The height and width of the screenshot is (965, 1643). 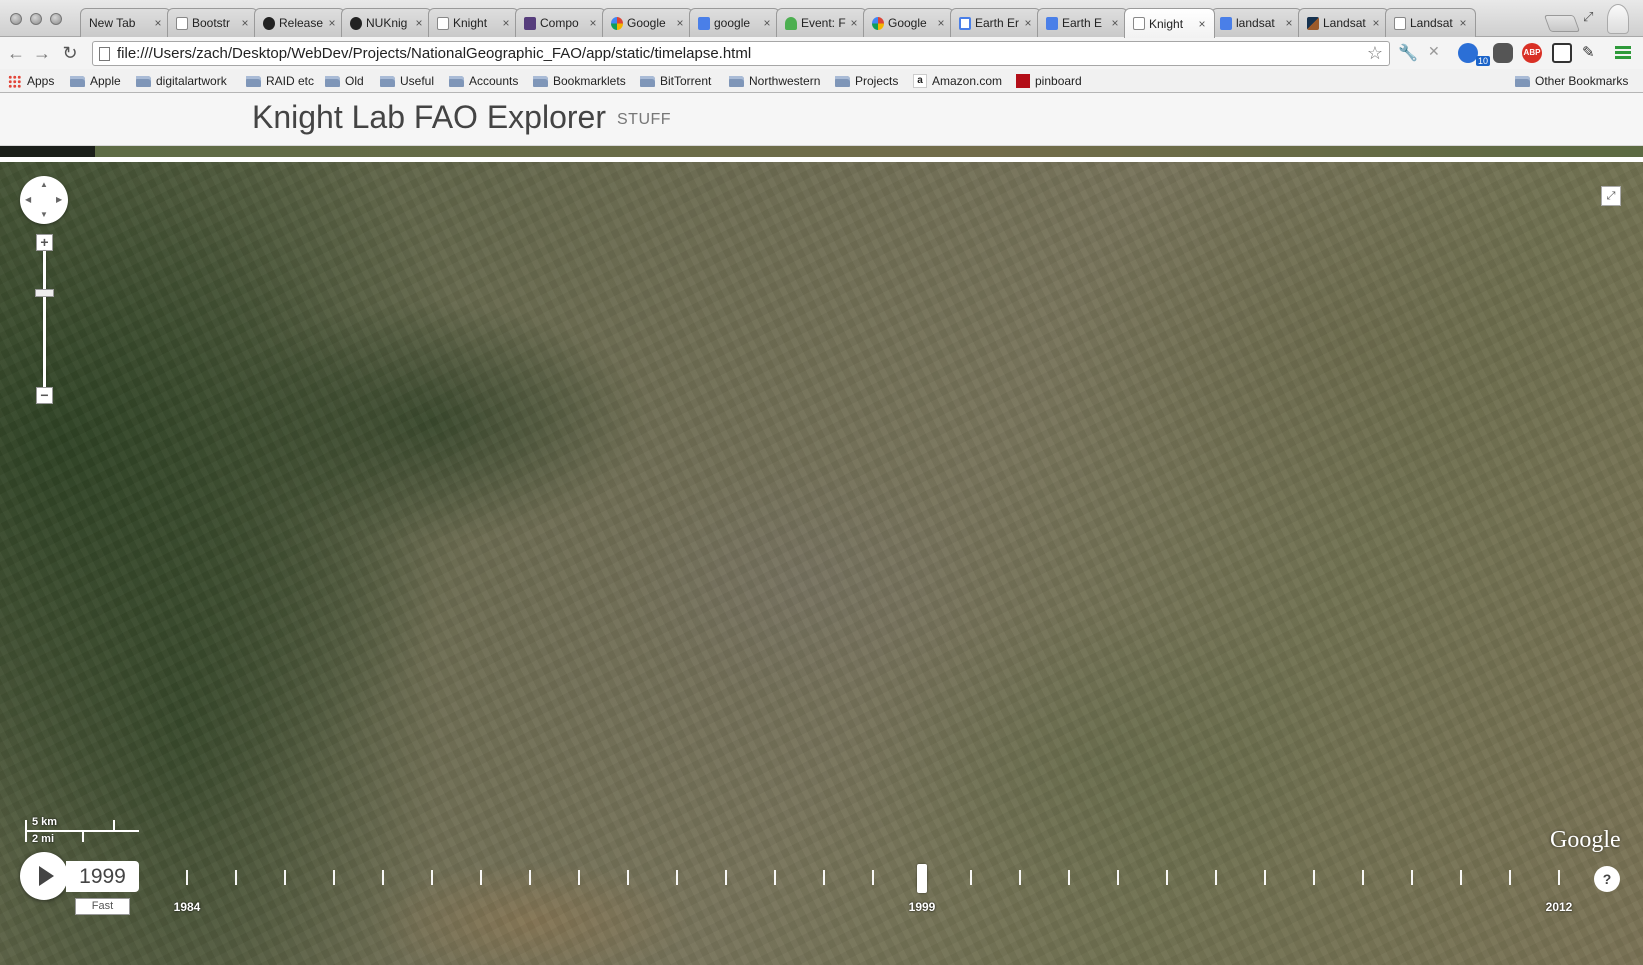 What do you see at coordinates (1082, 22) in the screenshot?
I see `browser-tab: Earth E ×` at bounding box center [1082, 22].